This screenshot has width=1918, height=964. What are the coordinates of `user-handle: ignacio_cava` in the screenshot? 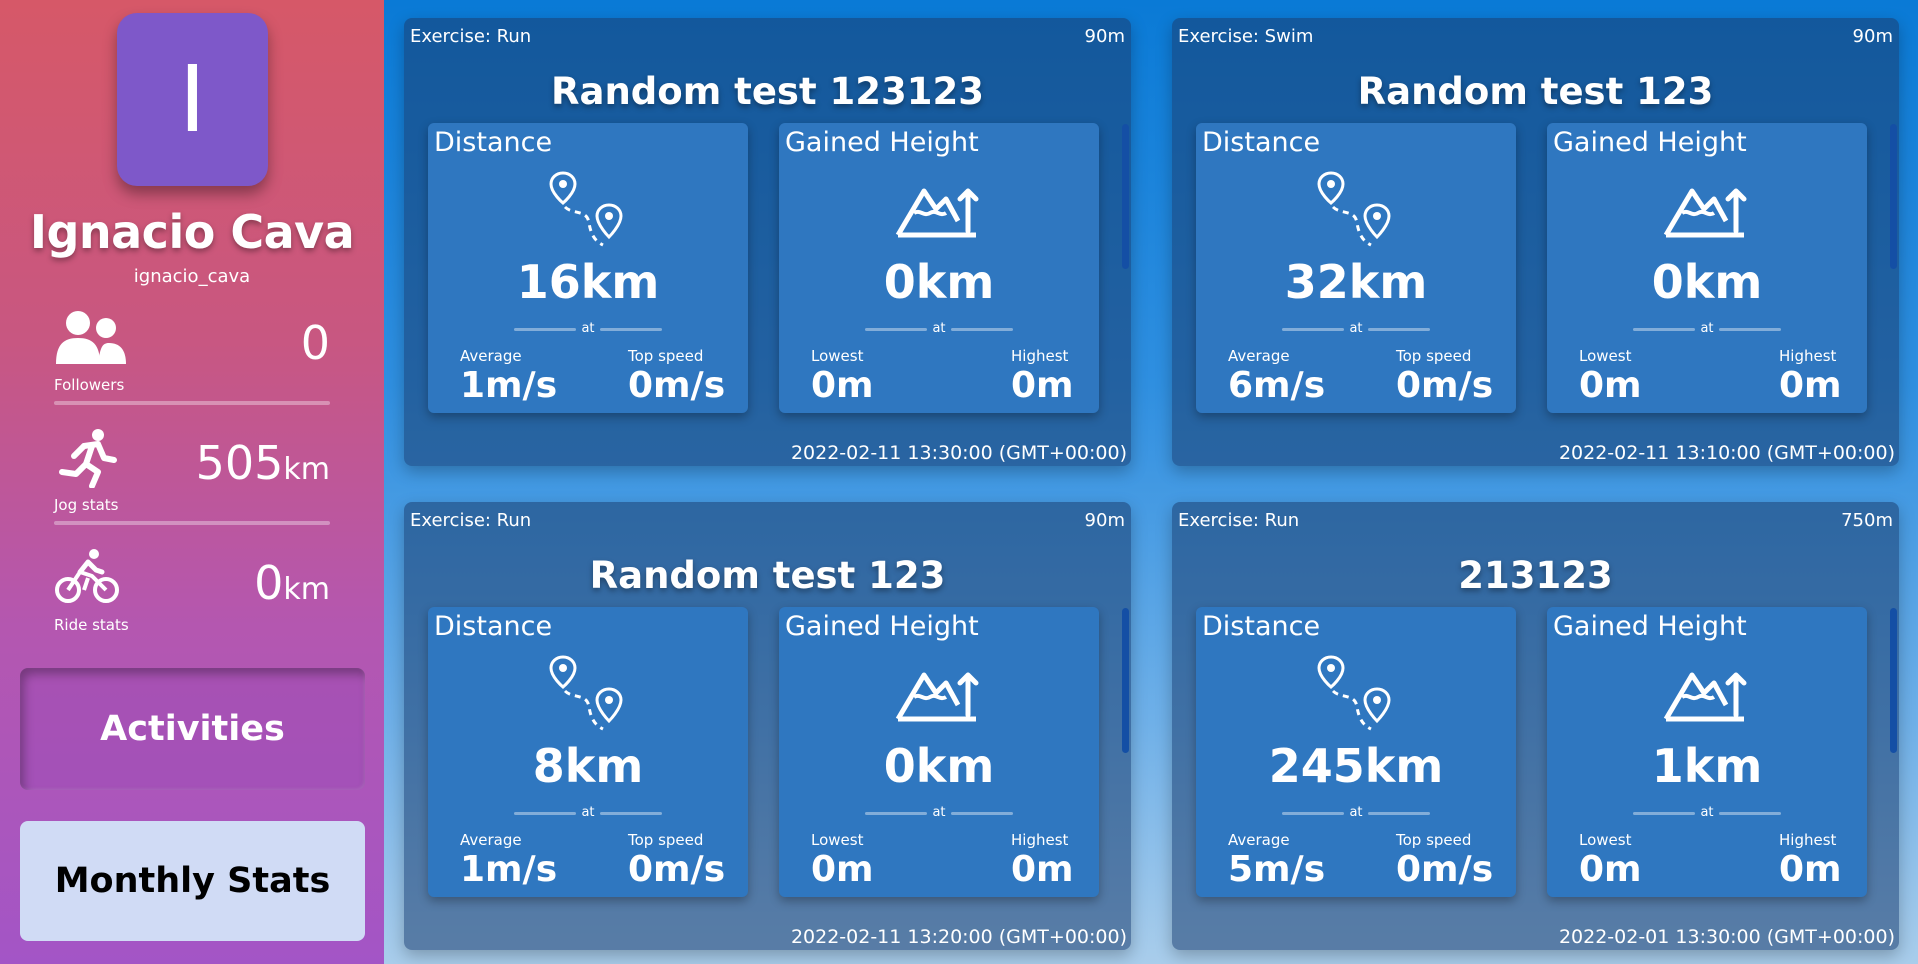 It's located at (192, 276).